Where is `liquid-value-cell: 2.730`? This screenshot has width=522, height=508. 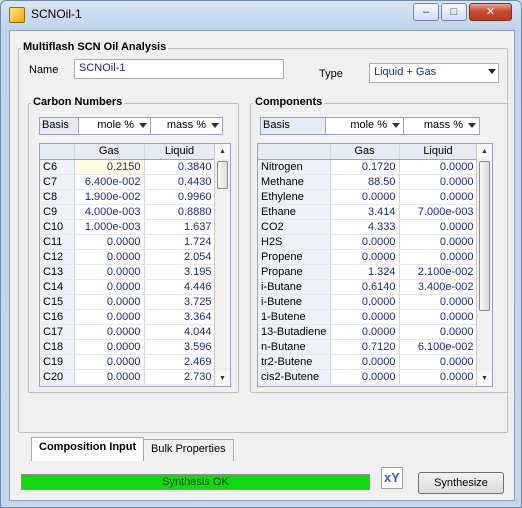 liquid-value-cell: 2.730 is located at coordinates (180, 377).